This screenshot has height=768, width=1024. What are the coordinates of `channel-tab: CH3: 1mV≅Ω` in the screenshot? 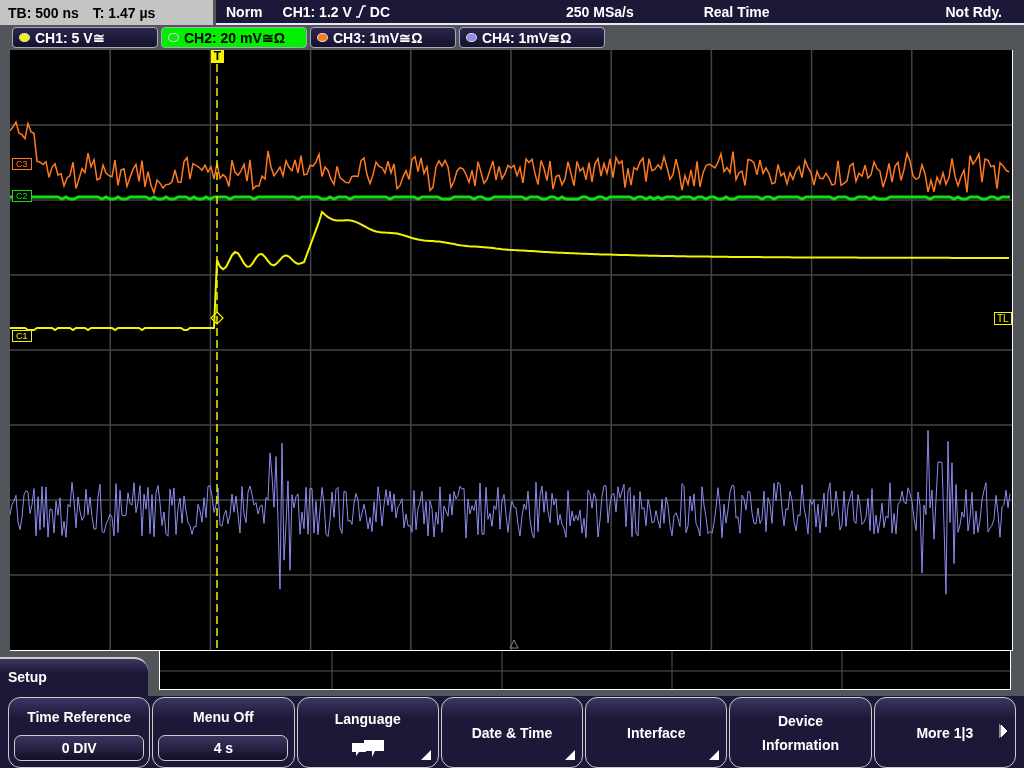 It's located at (383, 37).